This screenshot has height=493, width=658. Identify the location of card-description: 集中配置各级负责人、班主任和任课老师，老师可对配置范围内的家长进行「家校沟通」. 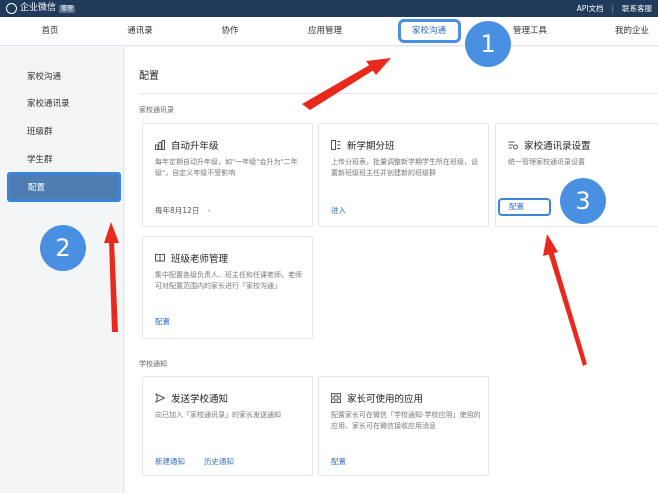
(228, 280).